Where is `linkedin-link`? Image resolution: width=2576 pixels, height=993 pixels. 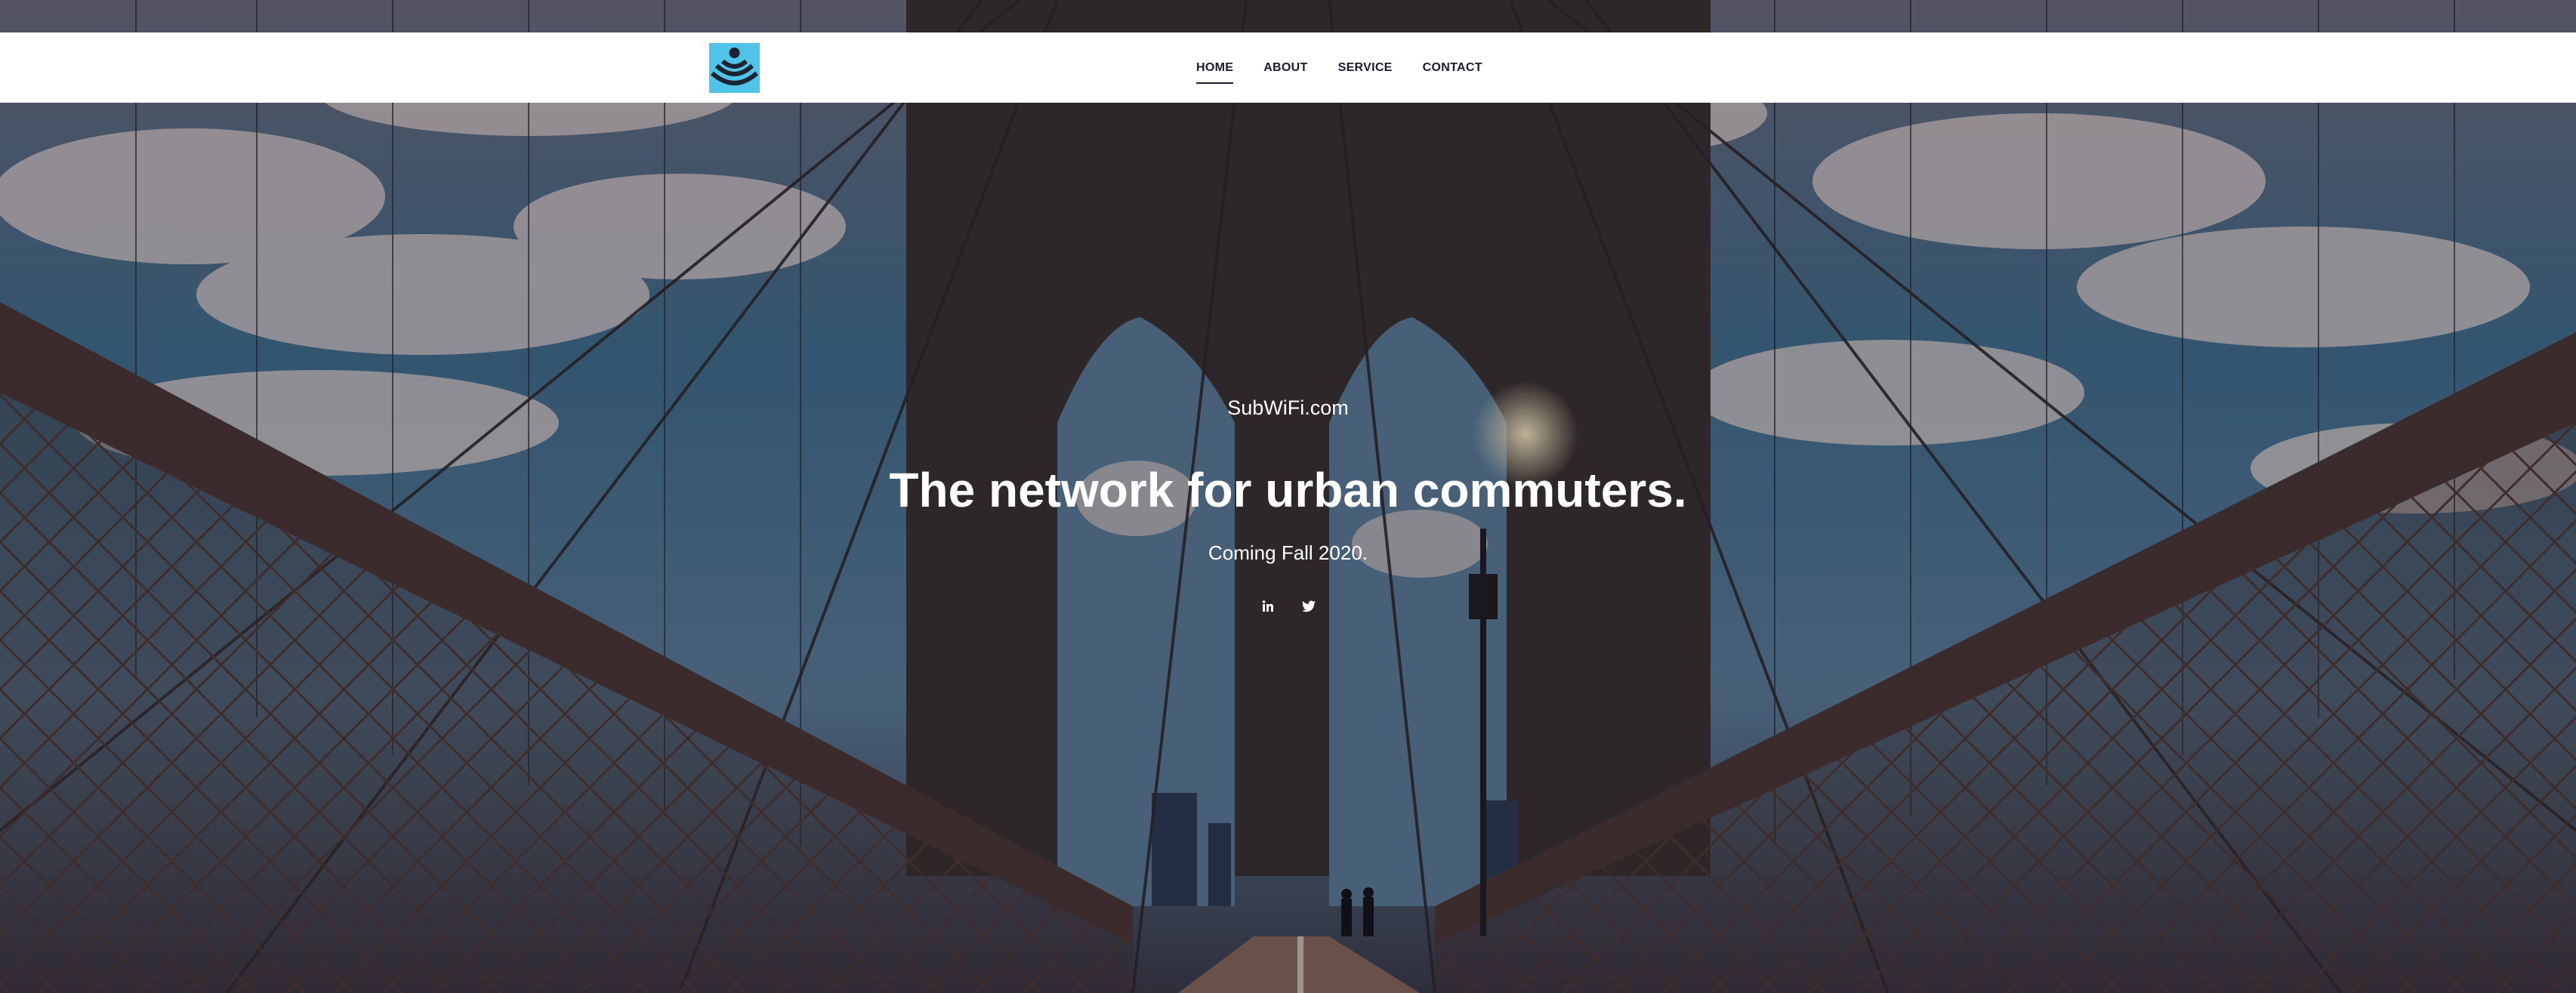 linkedin-link is located at coordinates (1268, 606).